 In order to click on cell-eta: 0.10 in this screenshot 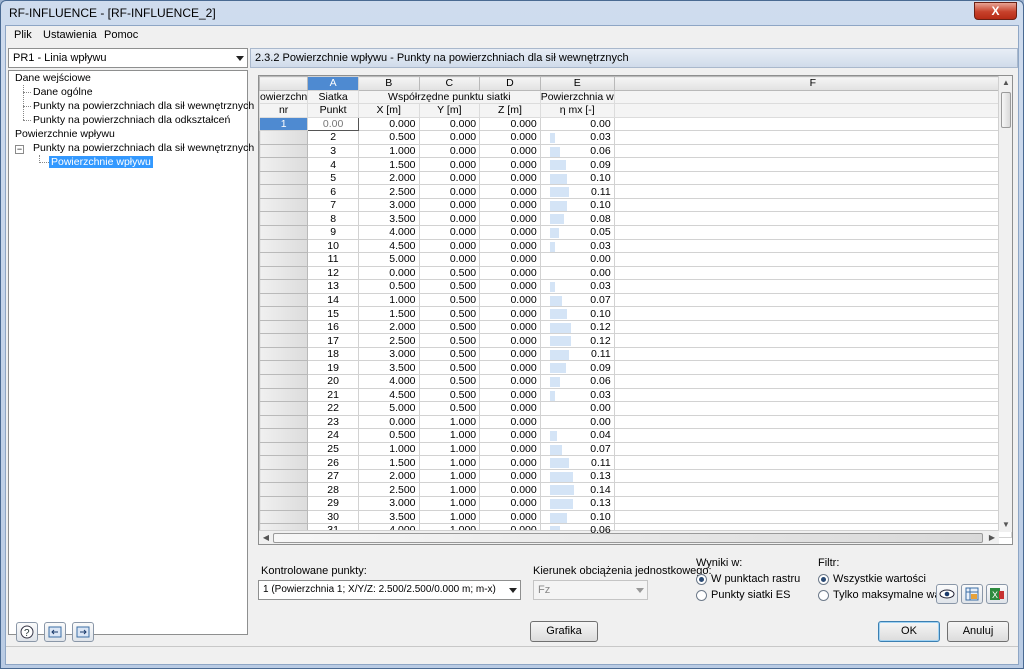, I will do `click(577, 205)`.